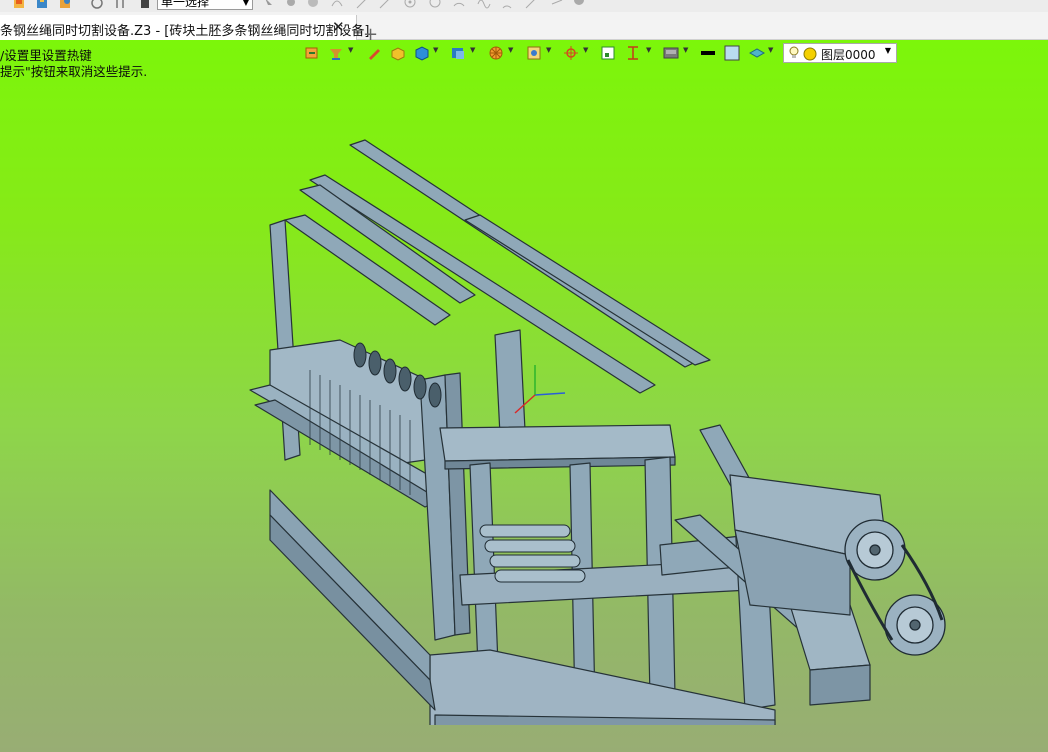 This screenshot has height=752, width=1048. What do you see at coordinates (97, 5) in the screenshot?
I see `undo-icon` at bounding box center [97, 5].